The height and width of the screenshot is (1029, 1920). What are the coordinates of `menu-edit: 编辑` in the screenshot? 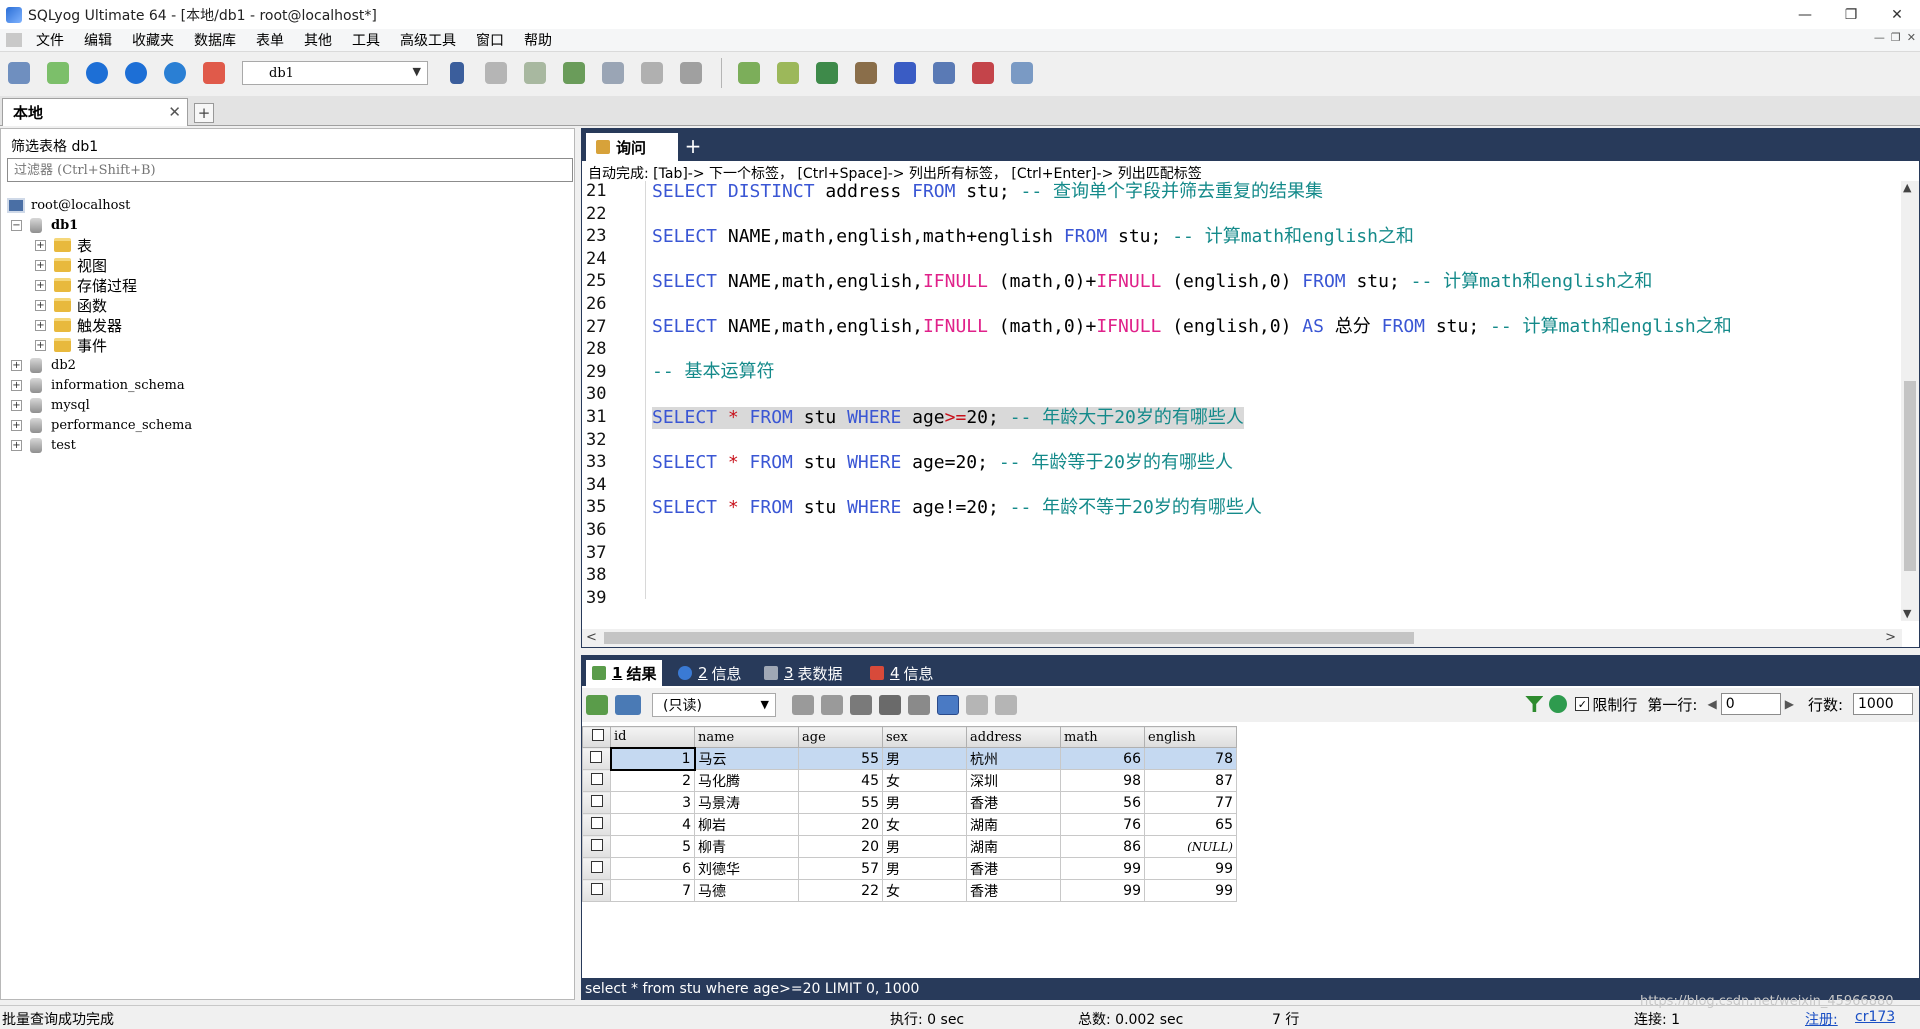 It's located at (98, 40).